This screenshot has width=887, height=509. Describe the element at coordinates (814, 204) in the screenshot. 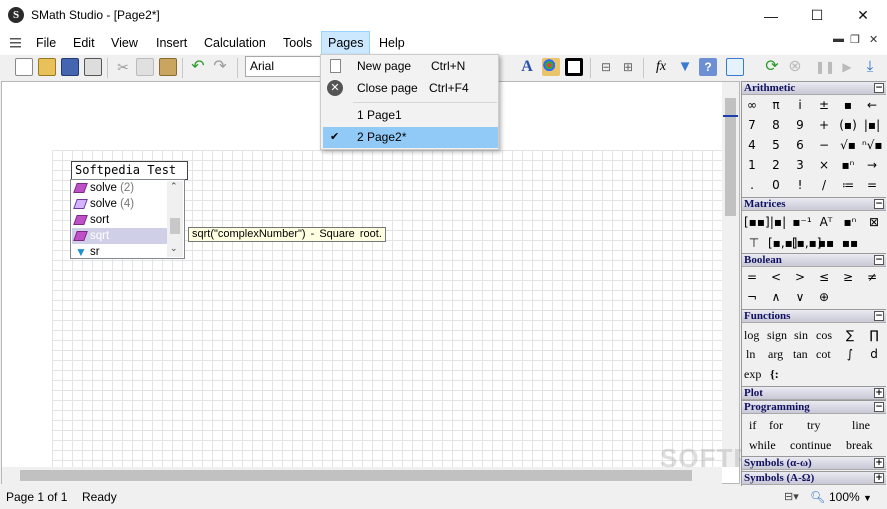

I see `panel-header-matrices: Matrices −` at that location.